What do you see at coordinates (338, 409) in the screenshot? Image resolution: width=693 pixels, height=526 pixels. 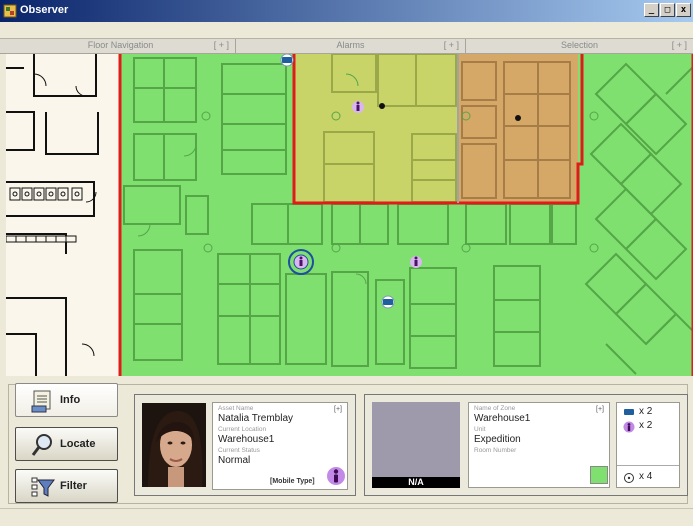 I see `asset-expand-toggle: [+]` at bounding box center [338, 409].